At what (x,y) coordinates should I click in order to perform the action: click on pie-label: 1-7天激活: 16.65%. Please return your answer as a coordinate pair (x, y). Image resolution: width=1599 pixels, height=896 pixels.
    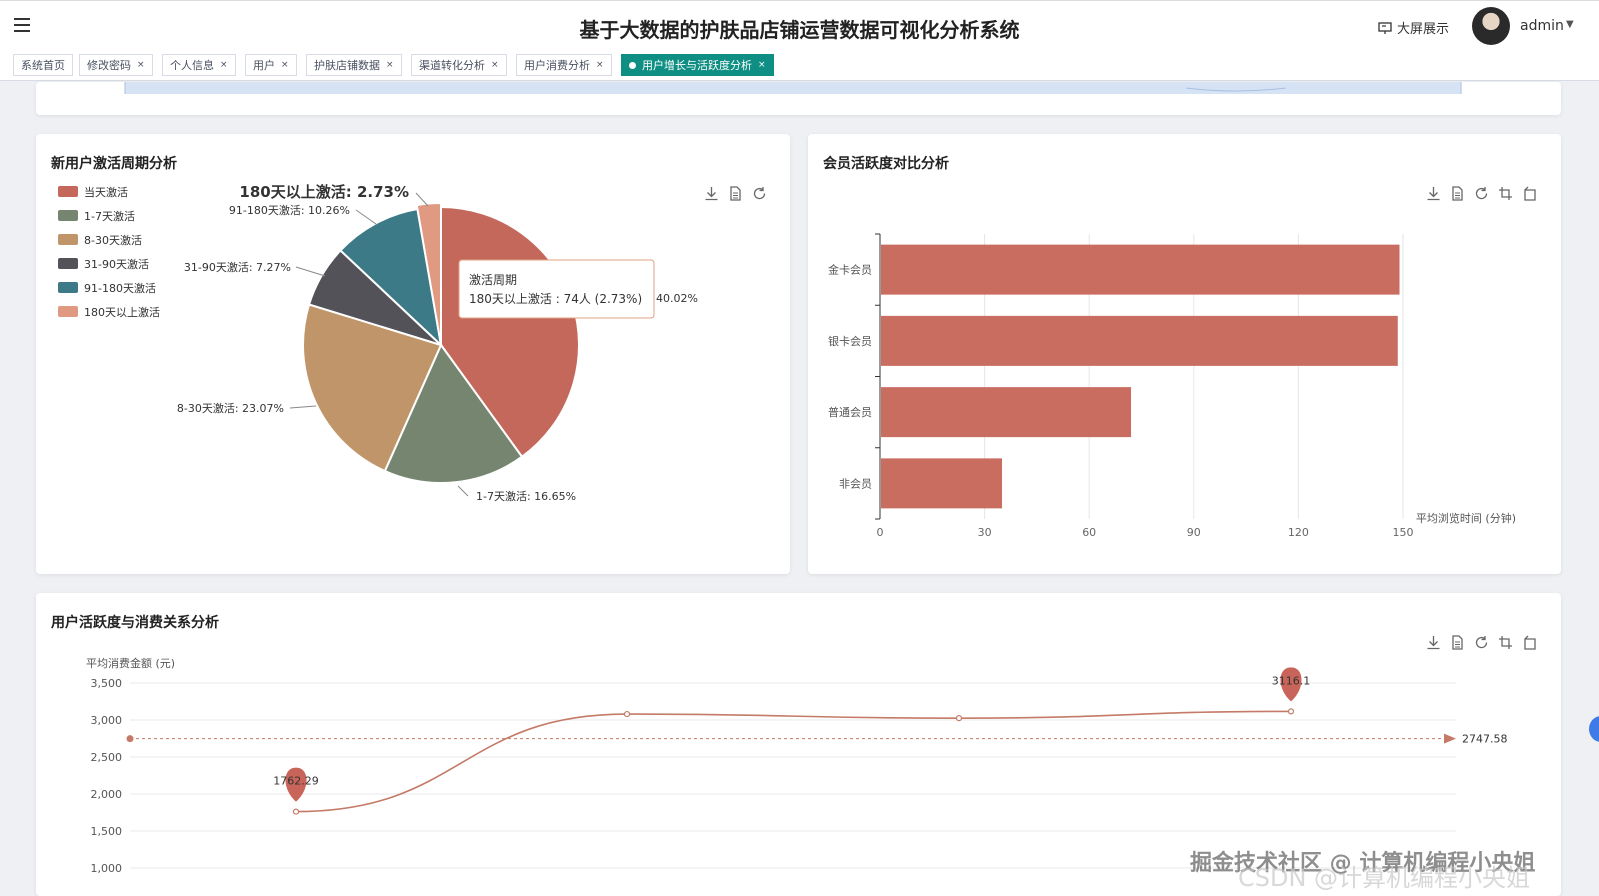
    Looking at the image, I should click on (526, 496).